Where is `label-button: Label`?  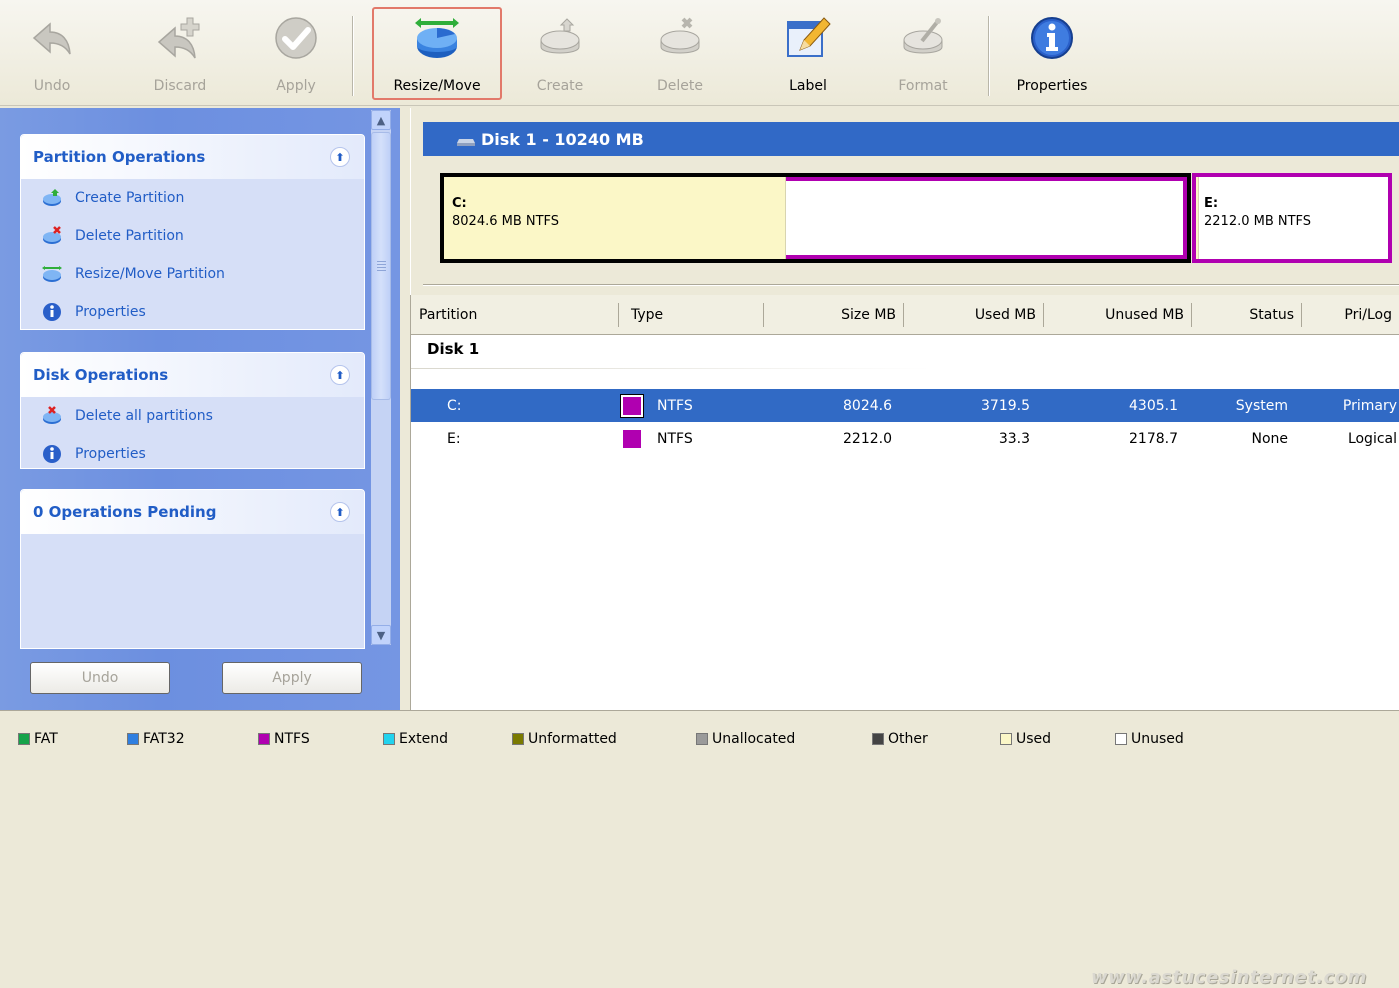
label-button: Label is located at coordinates (808, 56).